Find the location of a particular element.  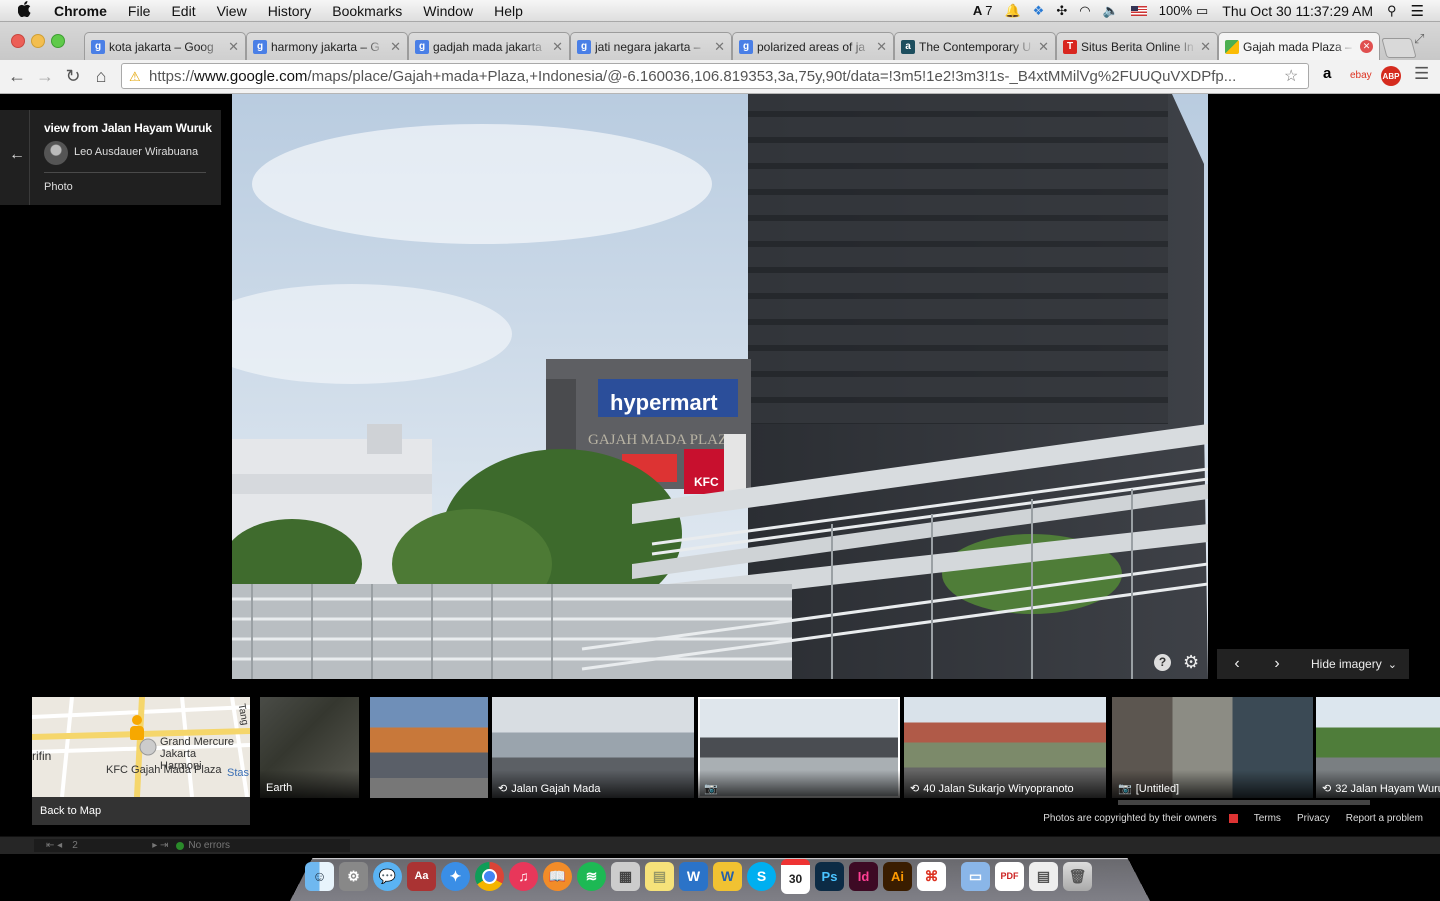

folder-icon: ▭ is located at coordinates (975, 876).